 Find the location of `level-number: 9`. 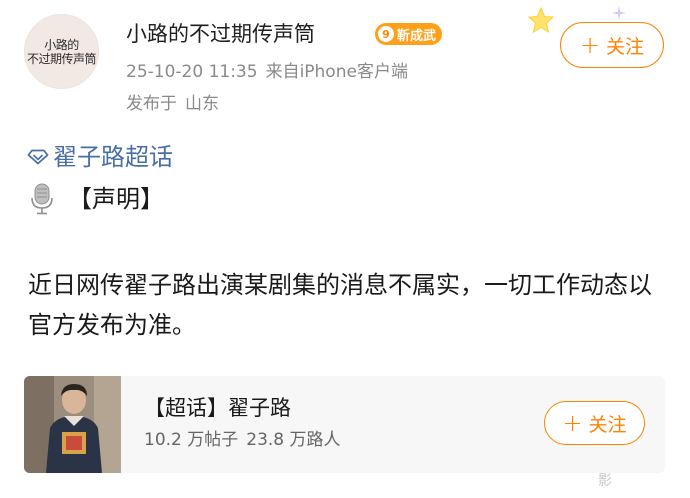

level-number: 9 is located at coordinates (386, 34).